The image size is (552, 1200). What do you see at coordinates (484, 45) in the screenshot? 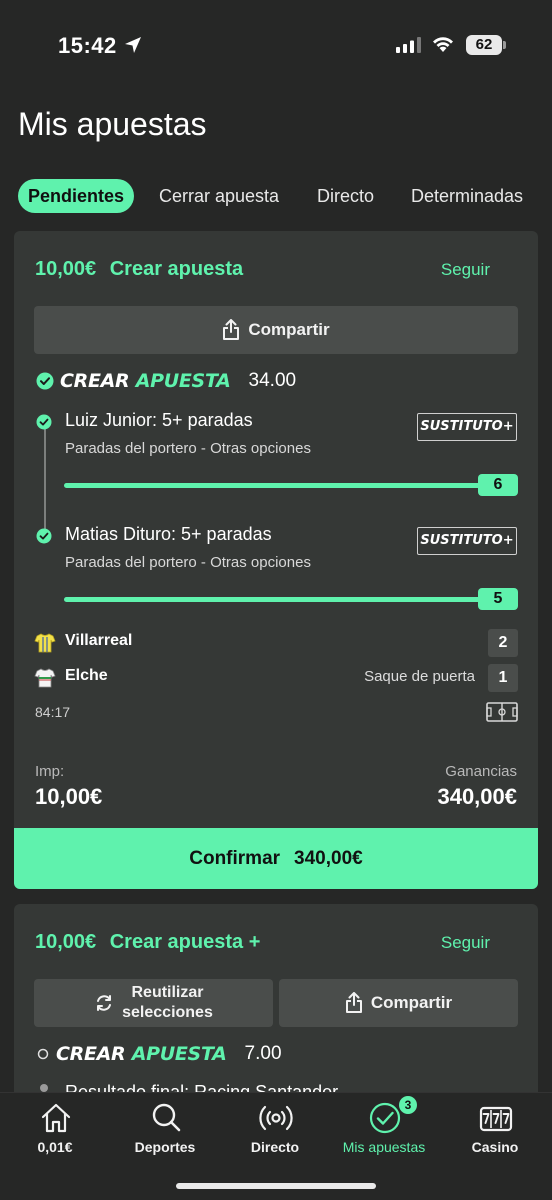
I see `battery-indicator: 62` at bounding box center [484, 45].